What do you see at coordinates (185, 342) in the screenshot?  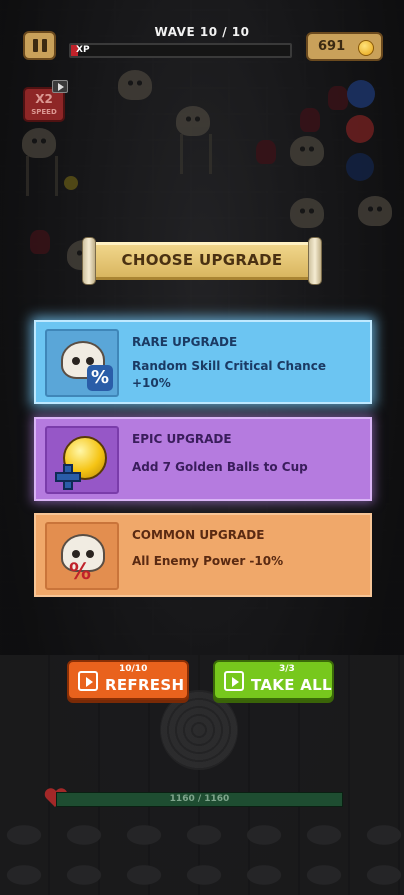 I see `upgrade-rarity: RARE UPGRADE` at bounding box center [185, 342].